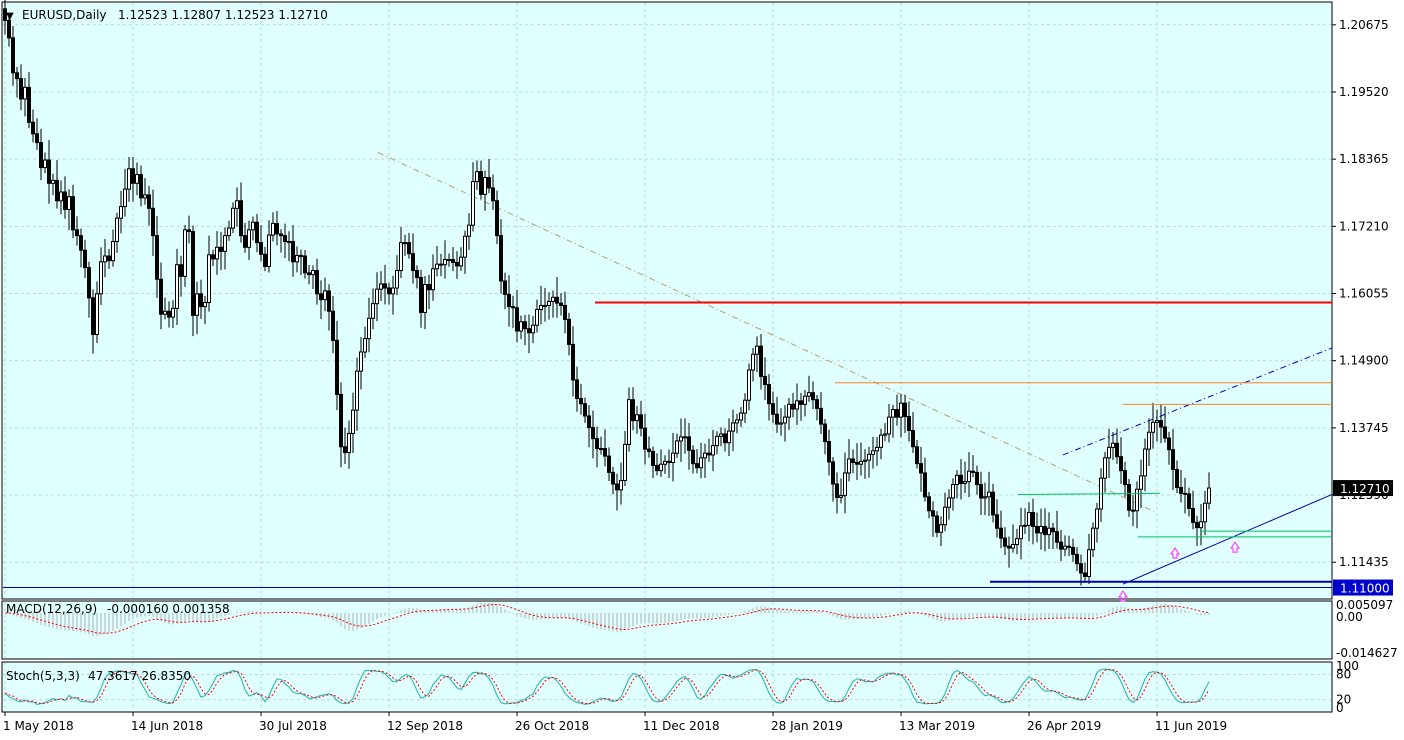 The width and height of the screenshot is (1404, 740). I want to click on price-tick-label: 1.20675, so click(1364, 25).